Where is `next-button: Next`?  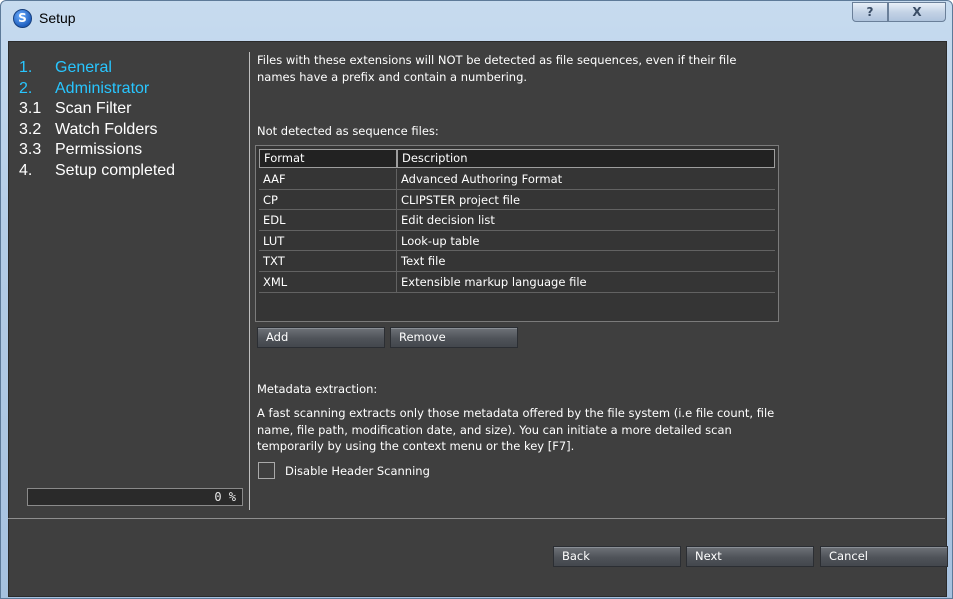 next-button: Next is located at coordinates (750, 556).